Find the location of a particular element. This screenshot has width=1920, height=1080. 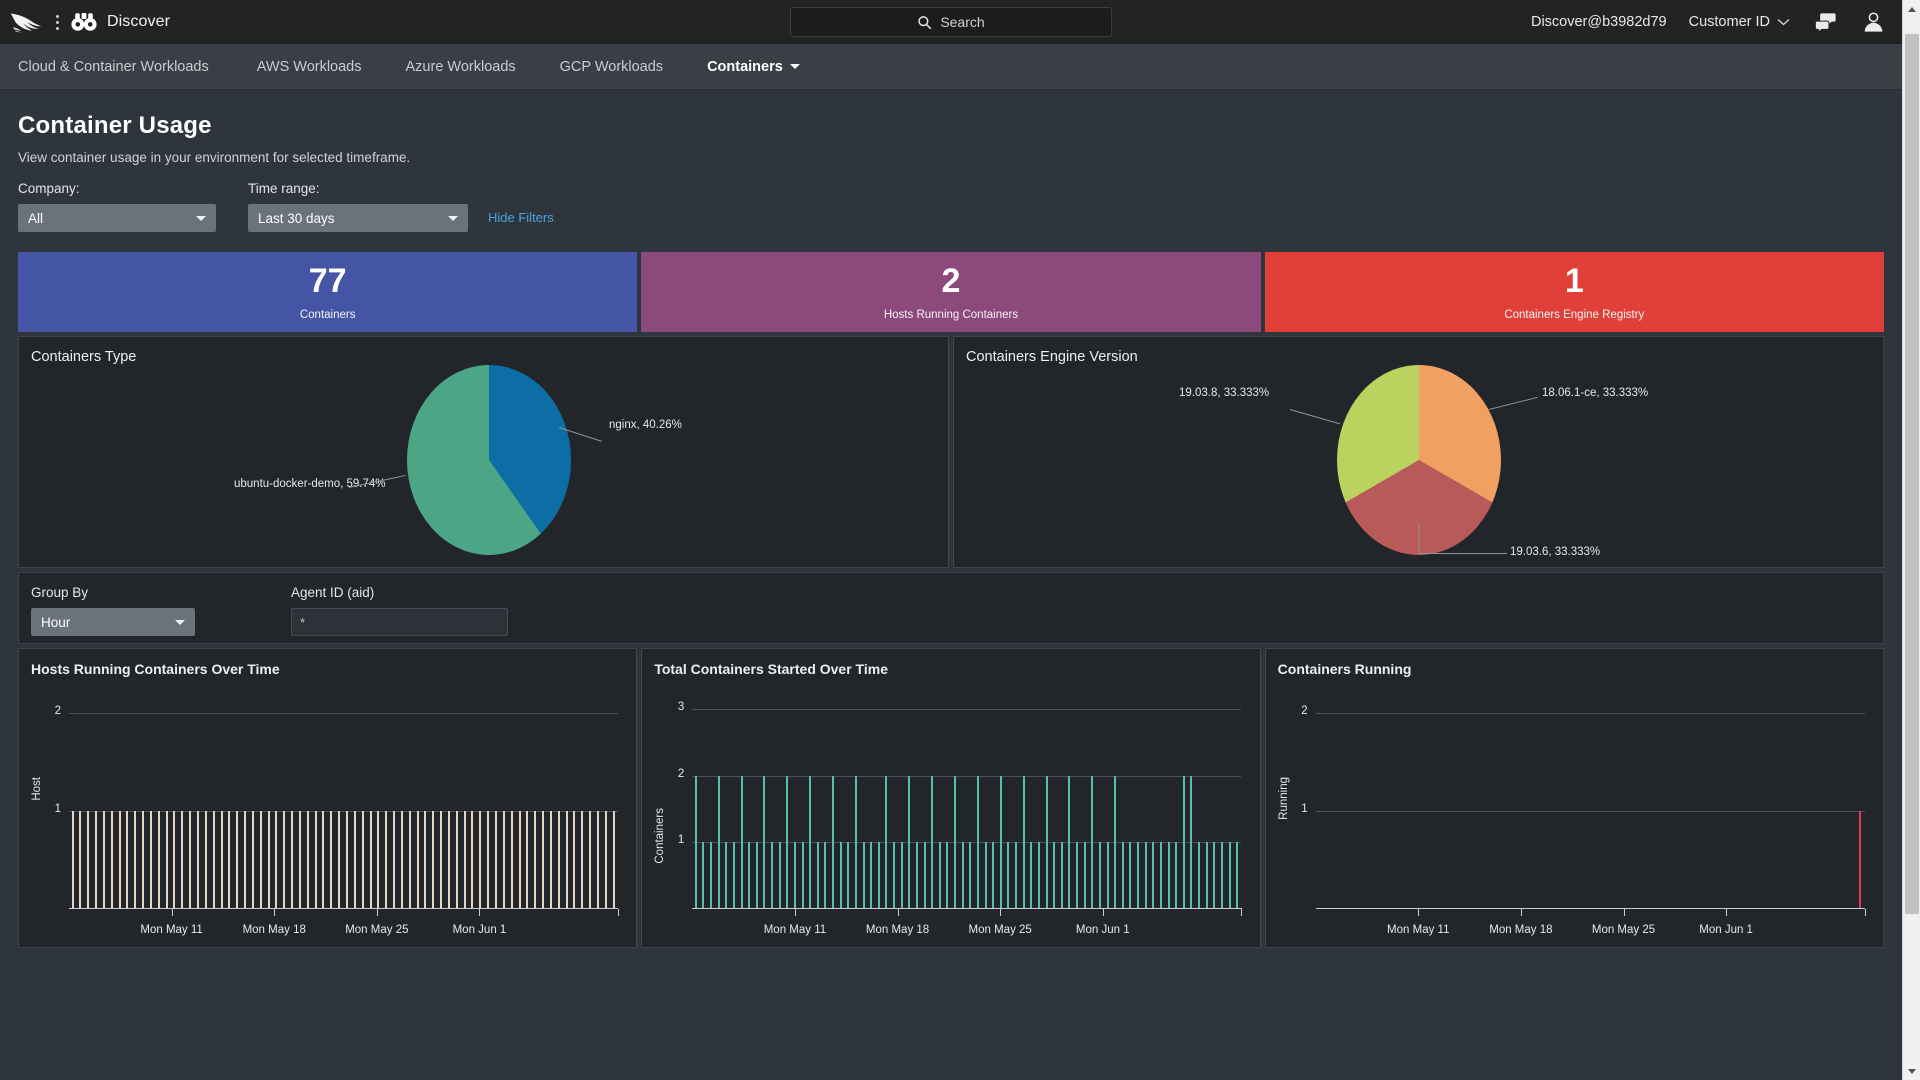

company-select: All is located at coordinates (117, 218).